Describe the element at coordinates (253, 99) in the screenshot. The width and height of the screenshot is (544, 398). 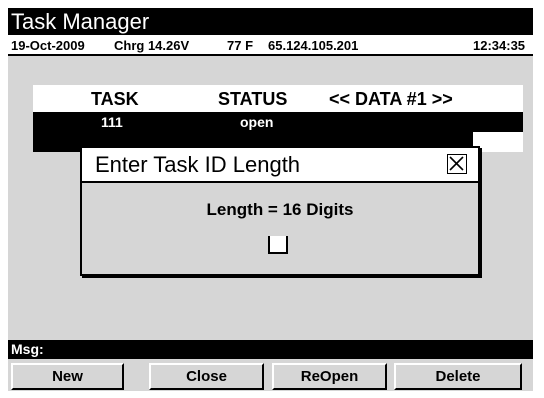
I see `column-header-status: STATUS` at that location.